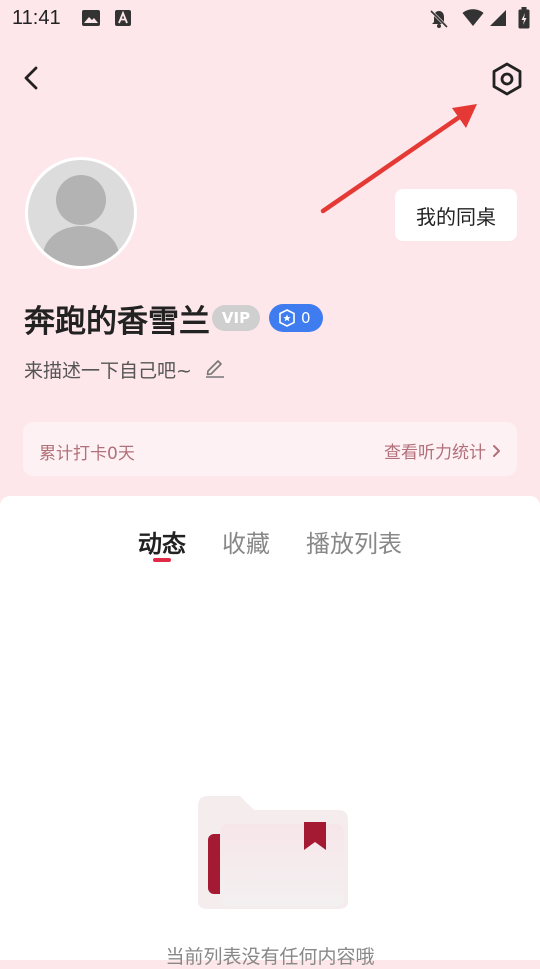 The image size is (540, 969). What do you see at coordinates (296, 318) in the screenshot?
I see `level-badge: 0` at bounding box center [296, 318].